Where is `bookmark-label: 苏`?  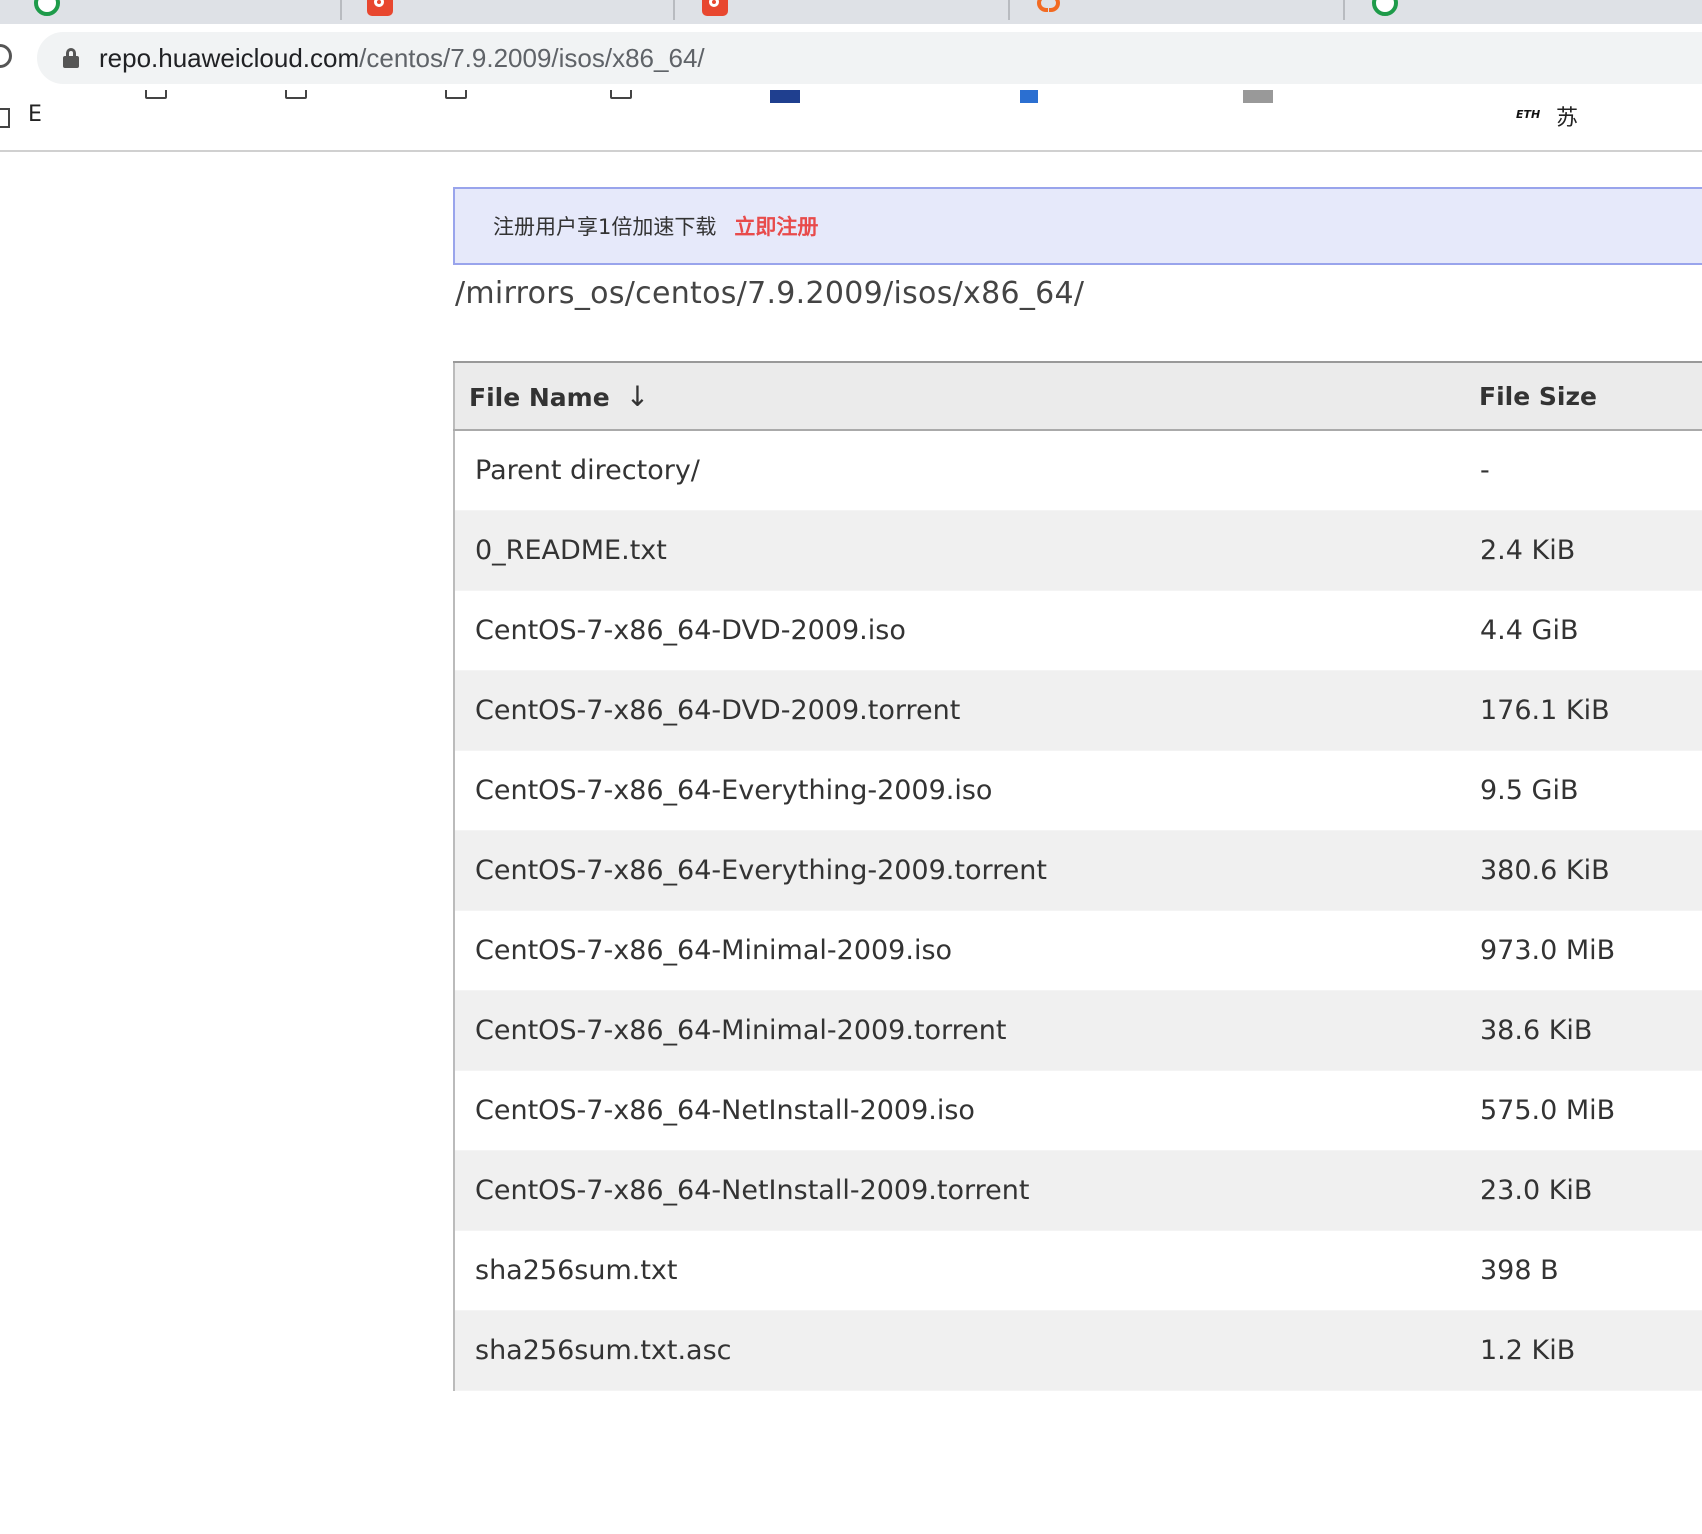
bookmark-label: 苏 is located at coordinates (1567, 116).